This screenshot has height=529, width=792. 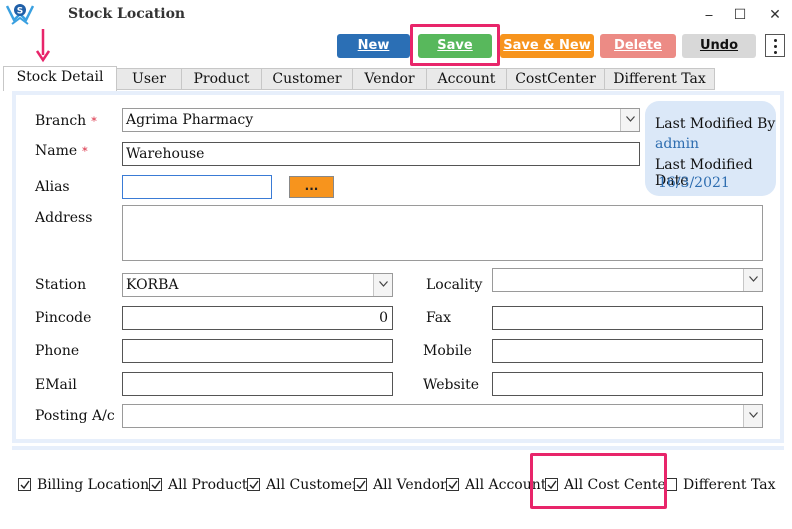 I want to click on phone-field, so click(x=257, y=351).